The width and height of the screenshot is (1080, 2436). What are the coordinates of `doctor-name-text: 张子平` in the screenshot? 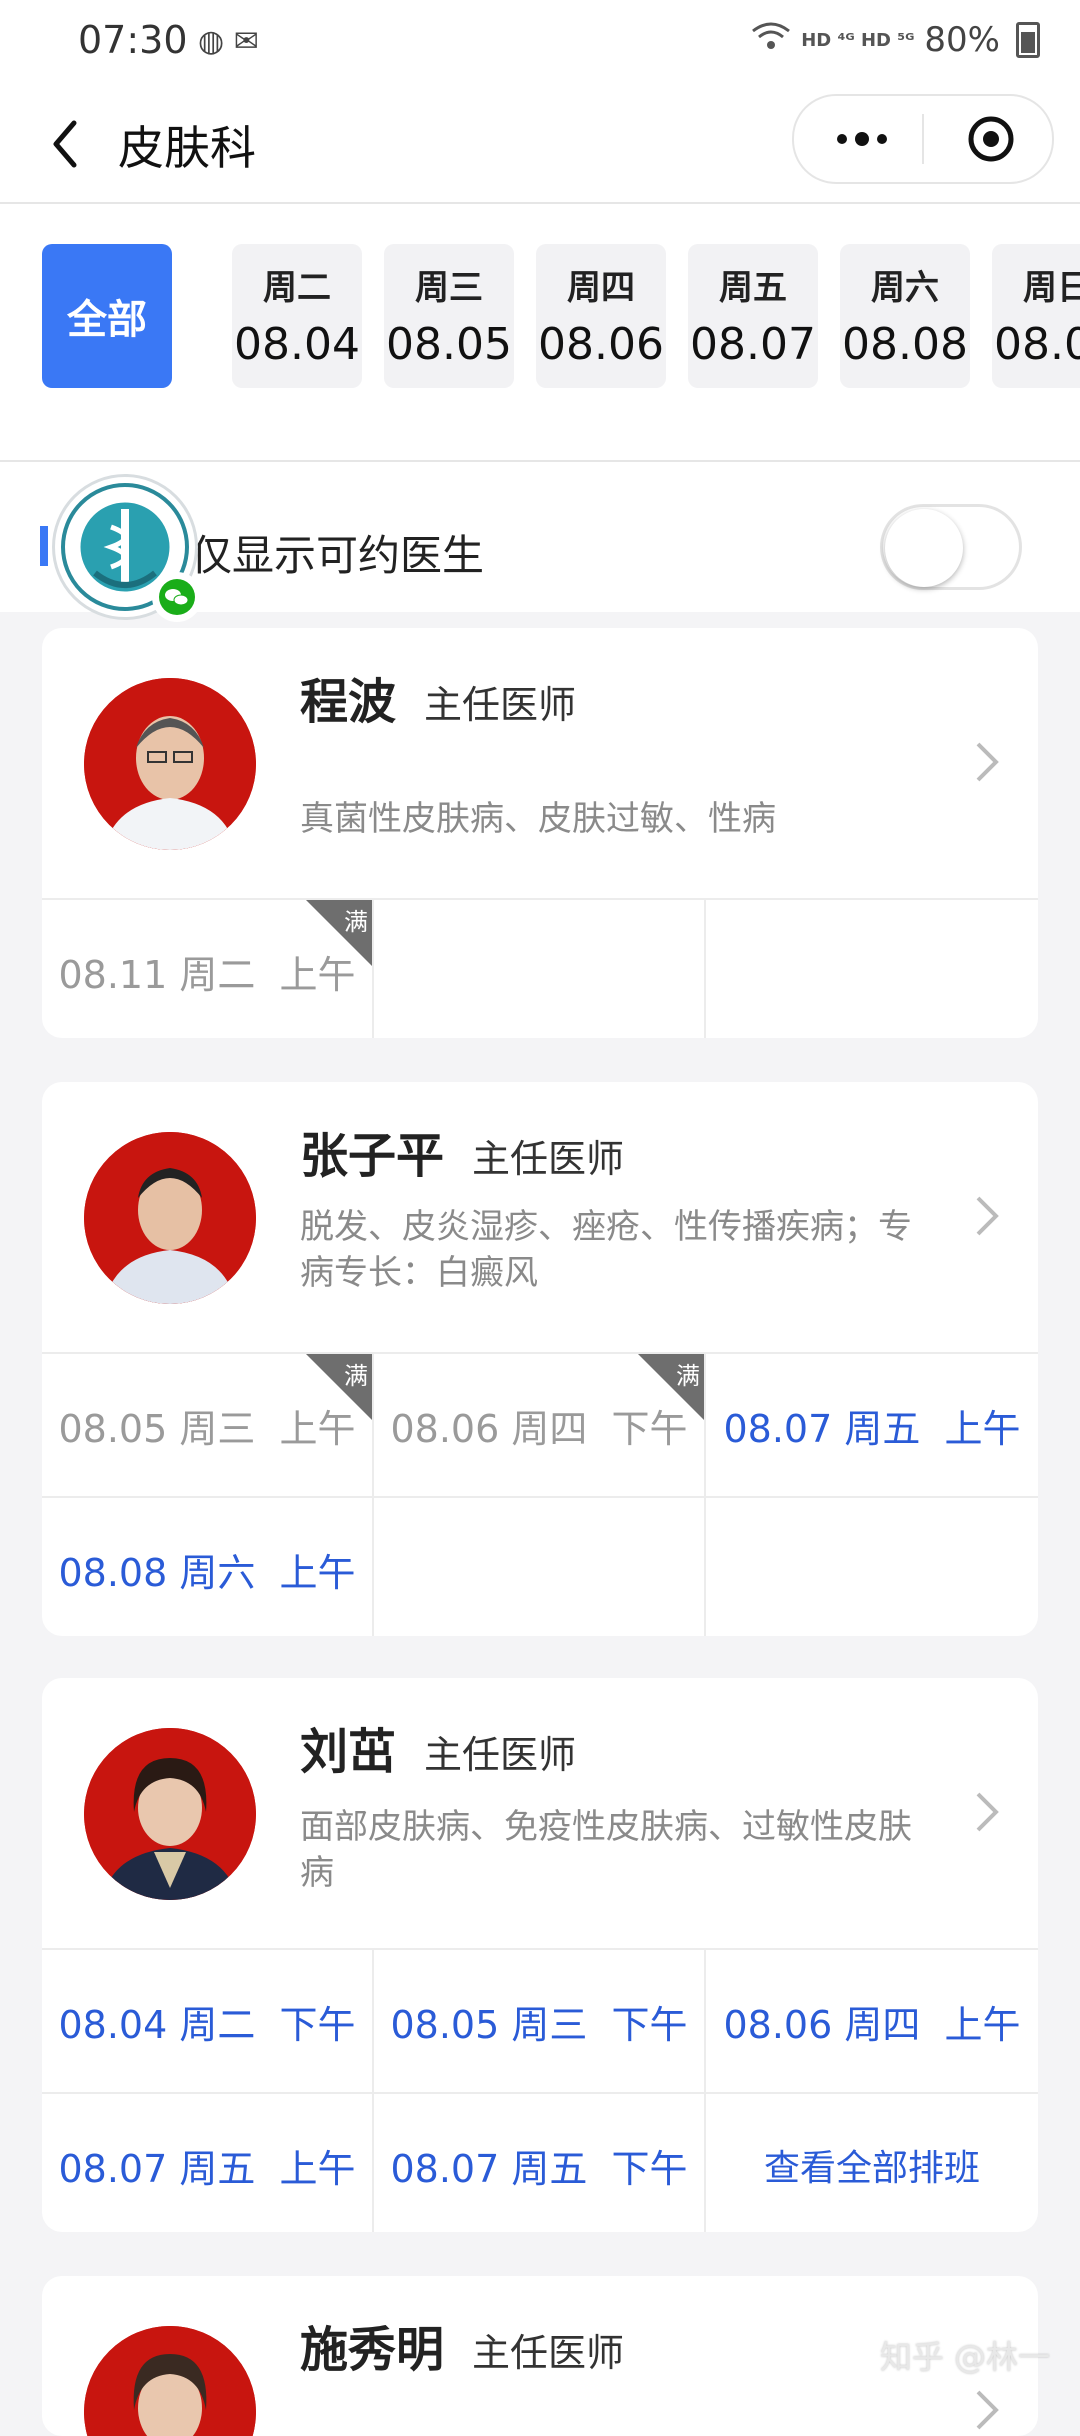 It's located at (372, 1156).